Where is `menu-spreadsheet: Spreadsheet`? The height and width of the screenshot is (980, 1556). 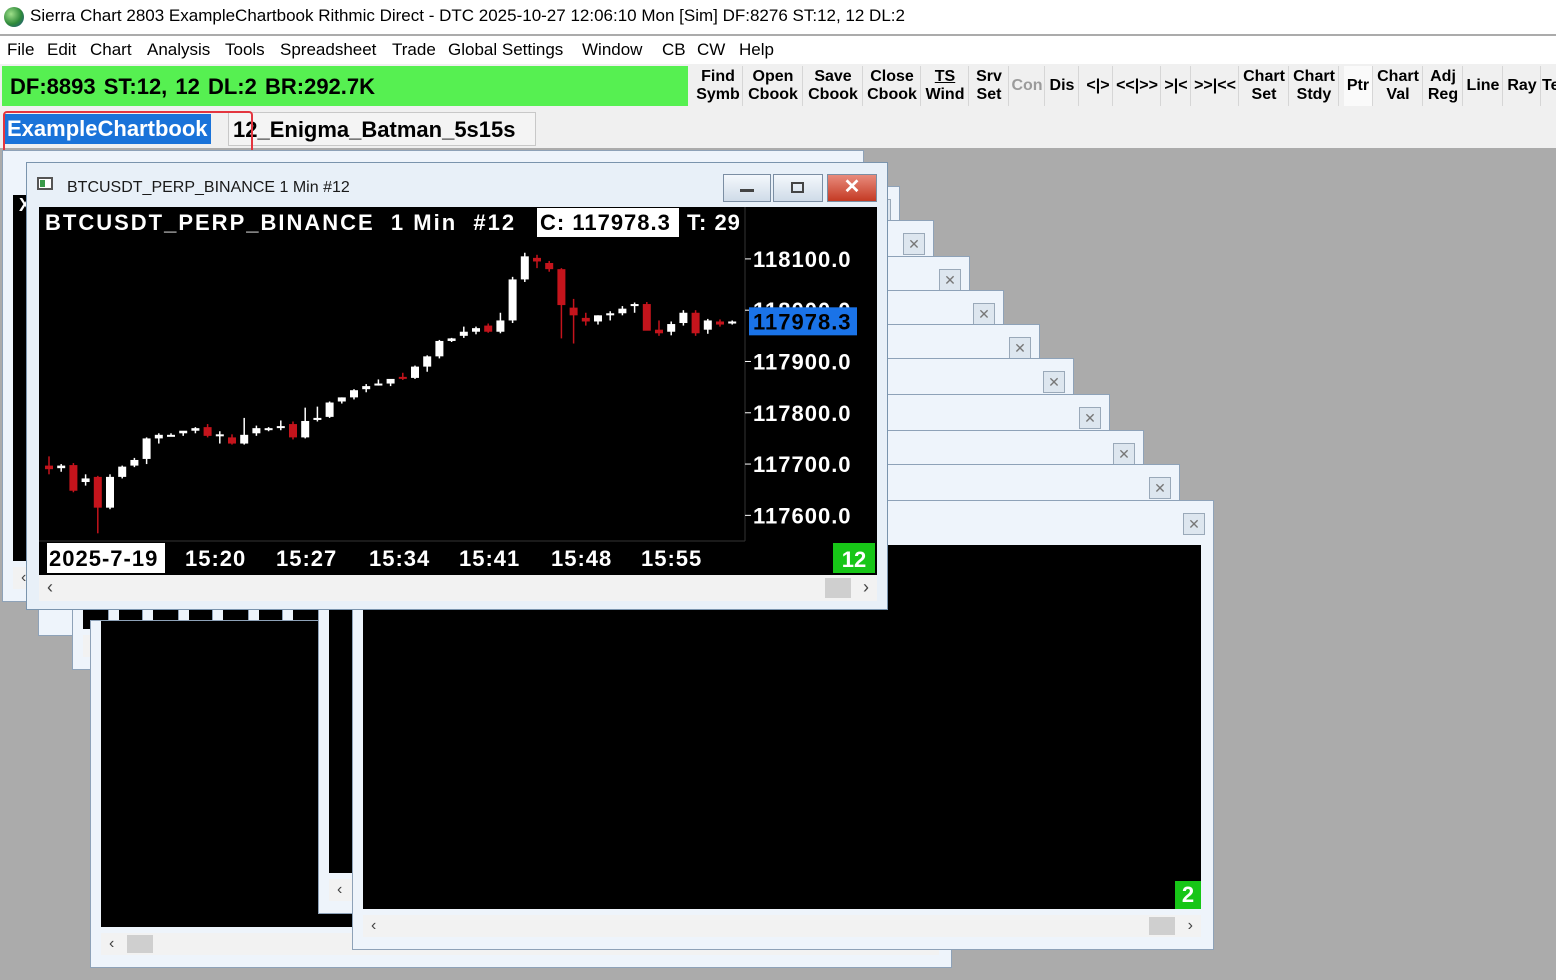
menu-spreadsheet: Spreadsheet is located at coordinates (328, 50).